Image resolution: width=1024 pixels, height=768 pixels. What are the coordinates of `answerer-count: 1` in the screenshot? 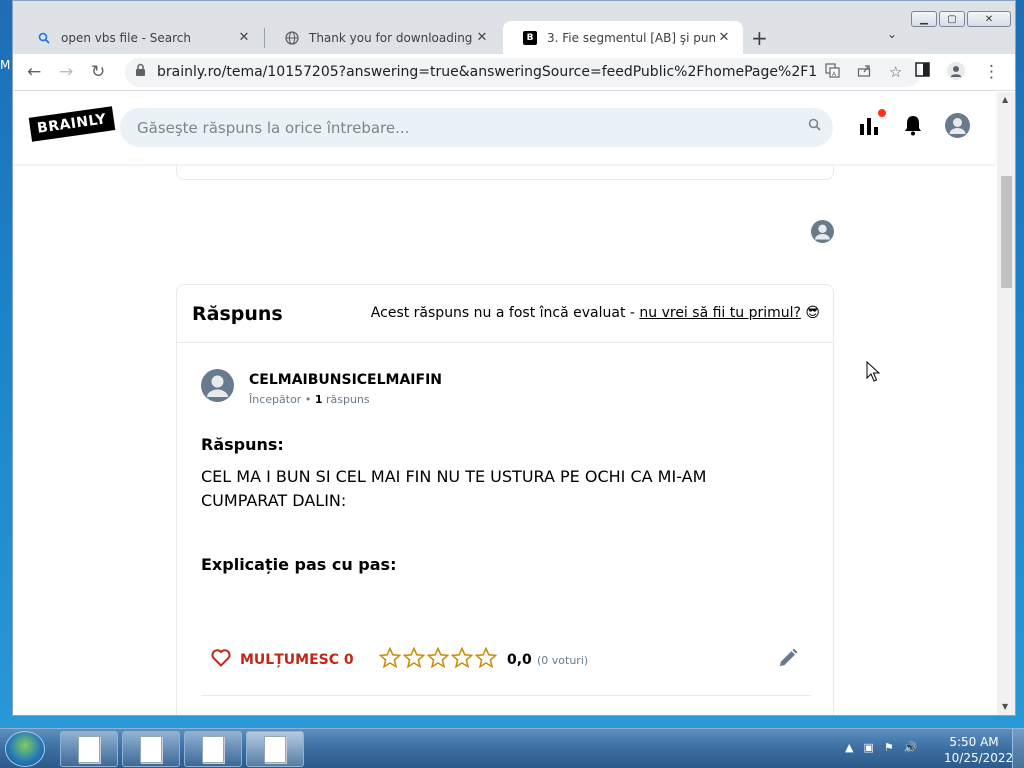 It's located at (318, 399).